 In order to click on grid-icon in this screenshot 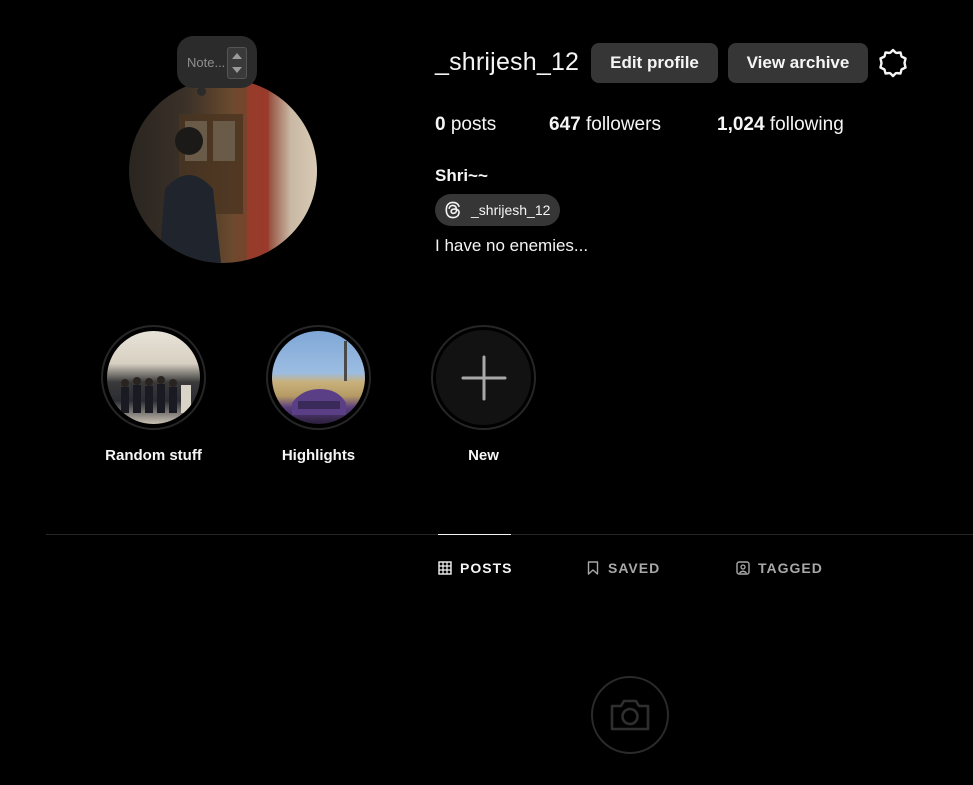, I will do `click(445, 568)`.